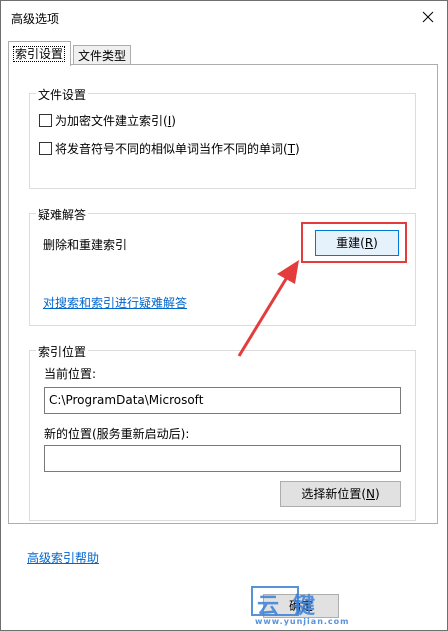  What do you see at coordinates (85, 245) in the screenshot?
I see `rebuild-description: 删除和重建索引` at bounding box center [85, 245].